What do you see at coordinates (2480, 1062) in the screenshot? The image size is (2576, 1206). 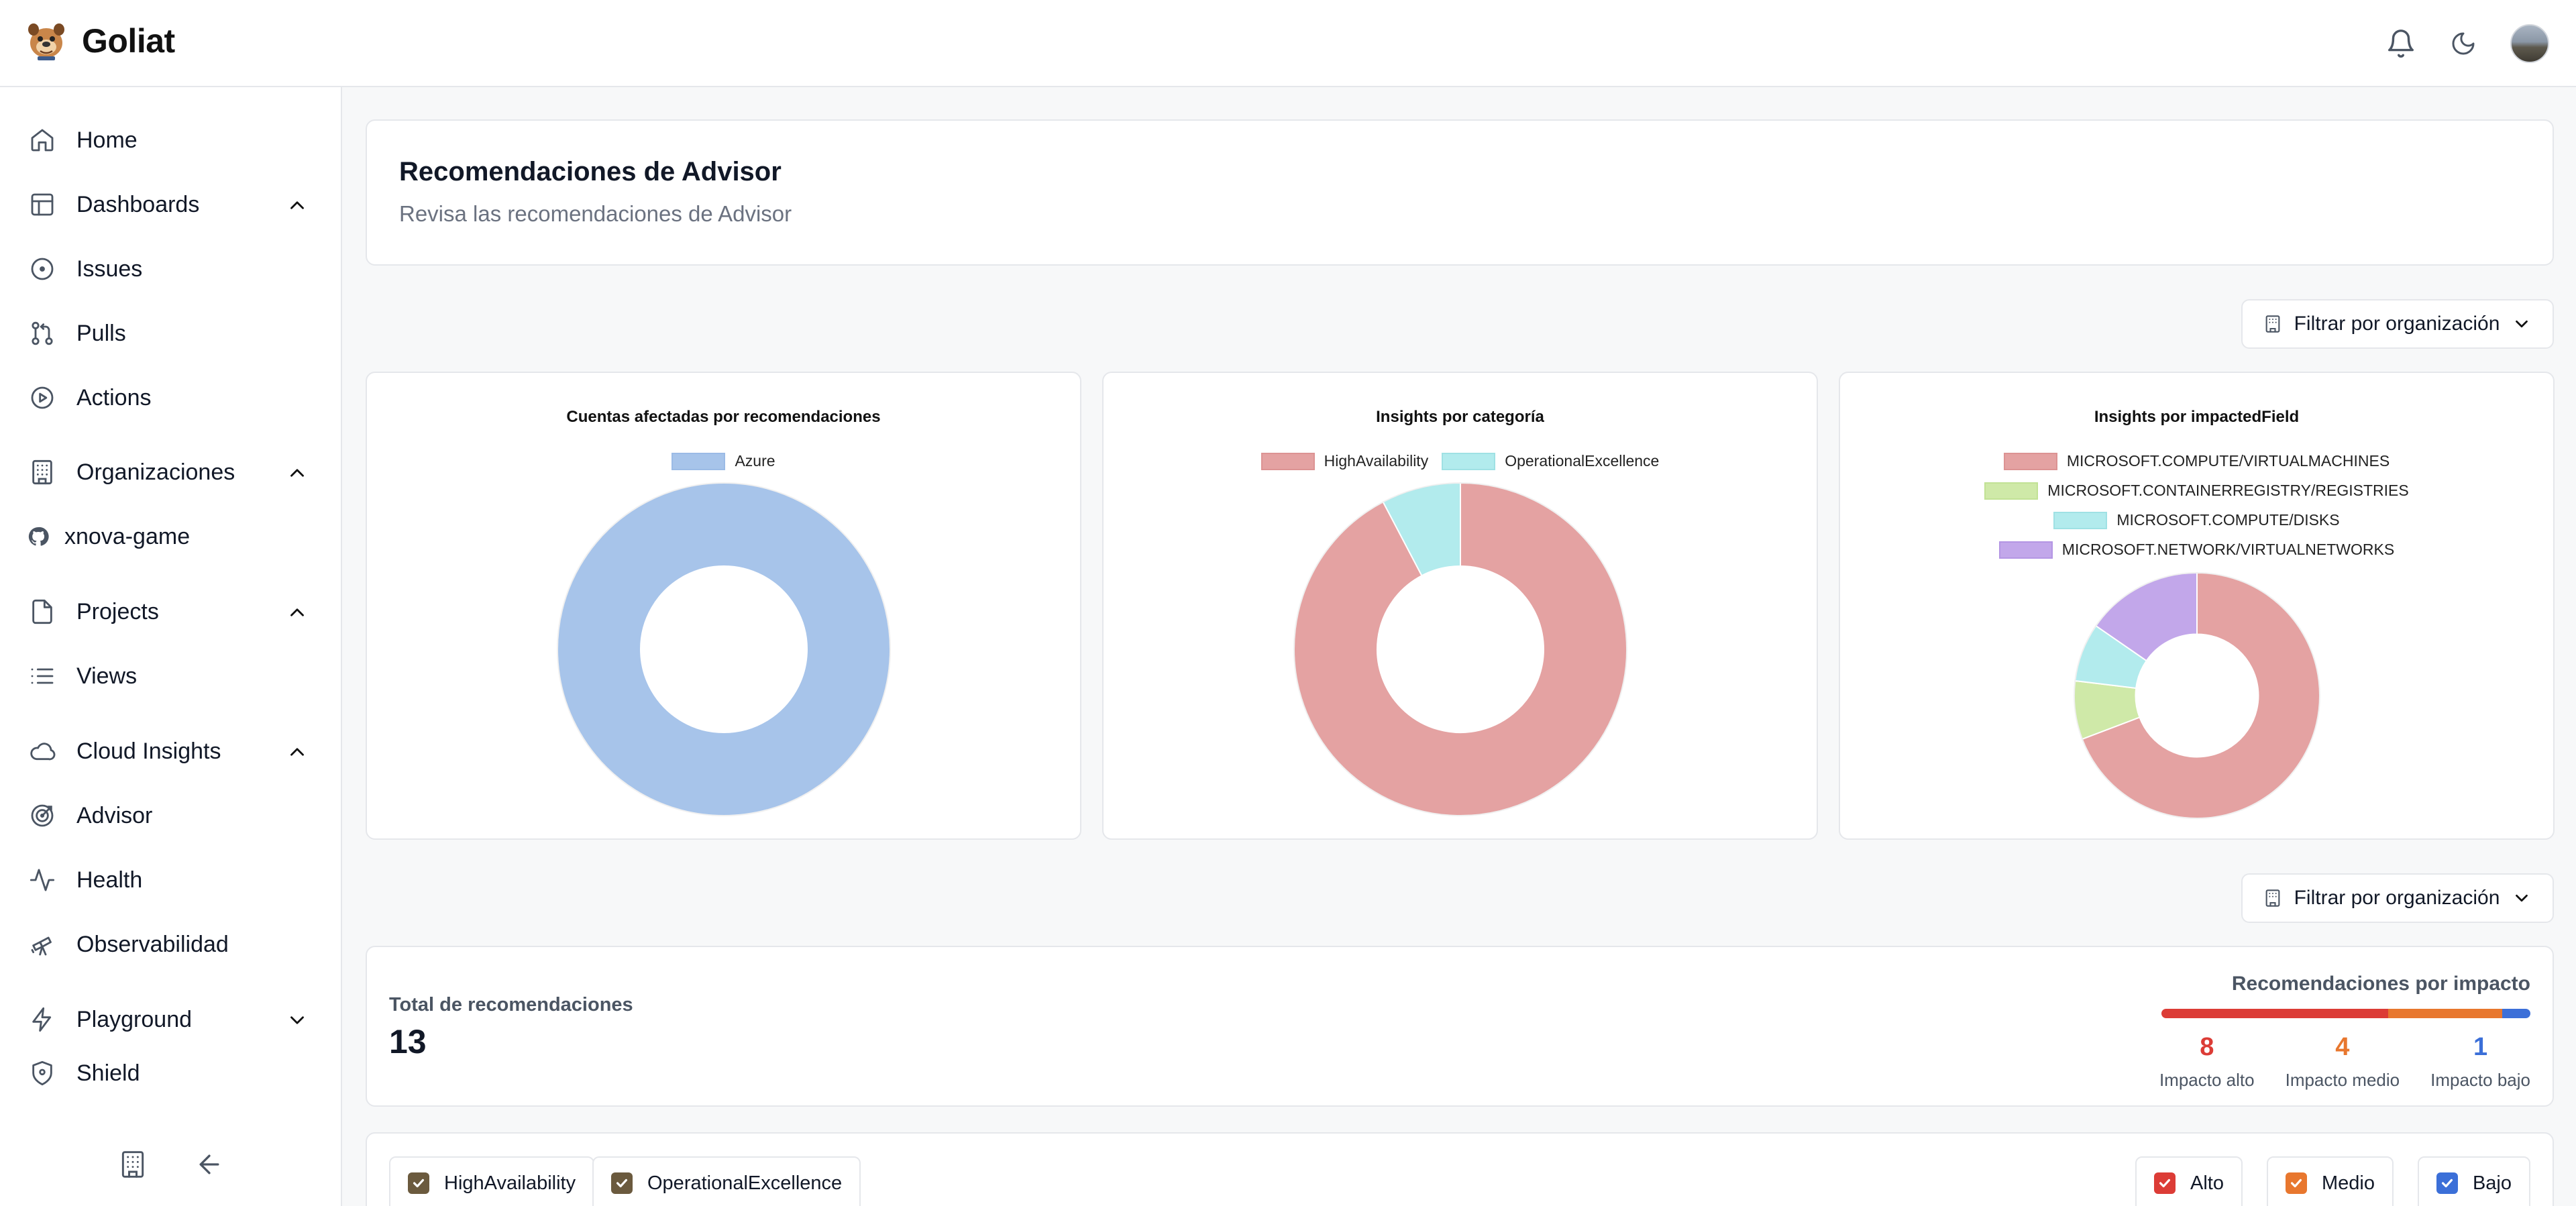 I see `impact-stat-low: 1 Impacto bajo` at bounding box center [2480, 1062].